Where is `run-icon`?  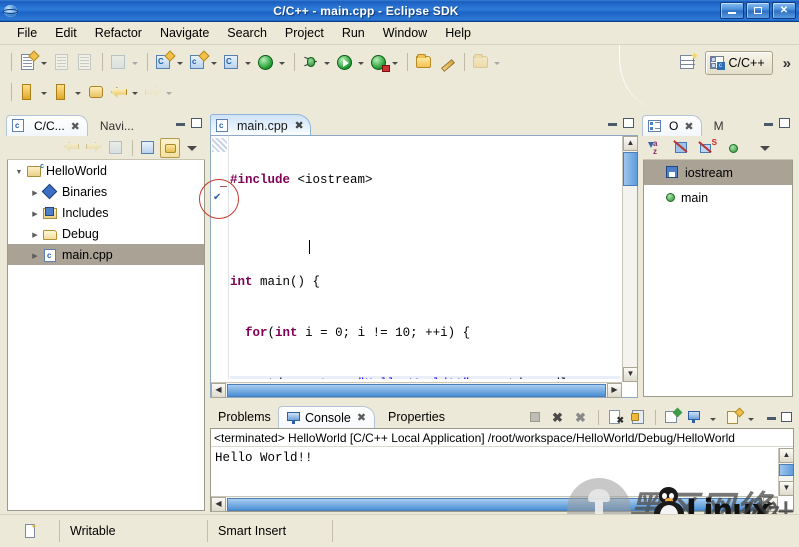 run-icon is located at coordinates (345, 62).